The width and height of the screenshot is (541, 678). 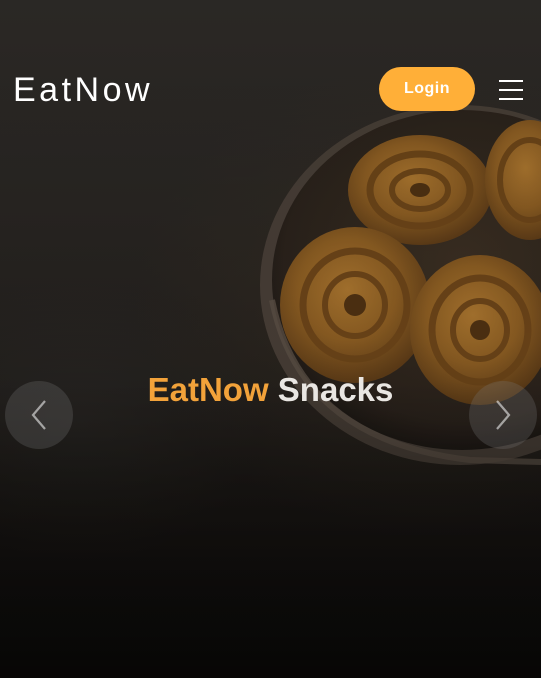 What do you see at coordinates (335, 389) in the screenshot?
I see `headline-rest: Snacks` at bounding box center [335, 389].